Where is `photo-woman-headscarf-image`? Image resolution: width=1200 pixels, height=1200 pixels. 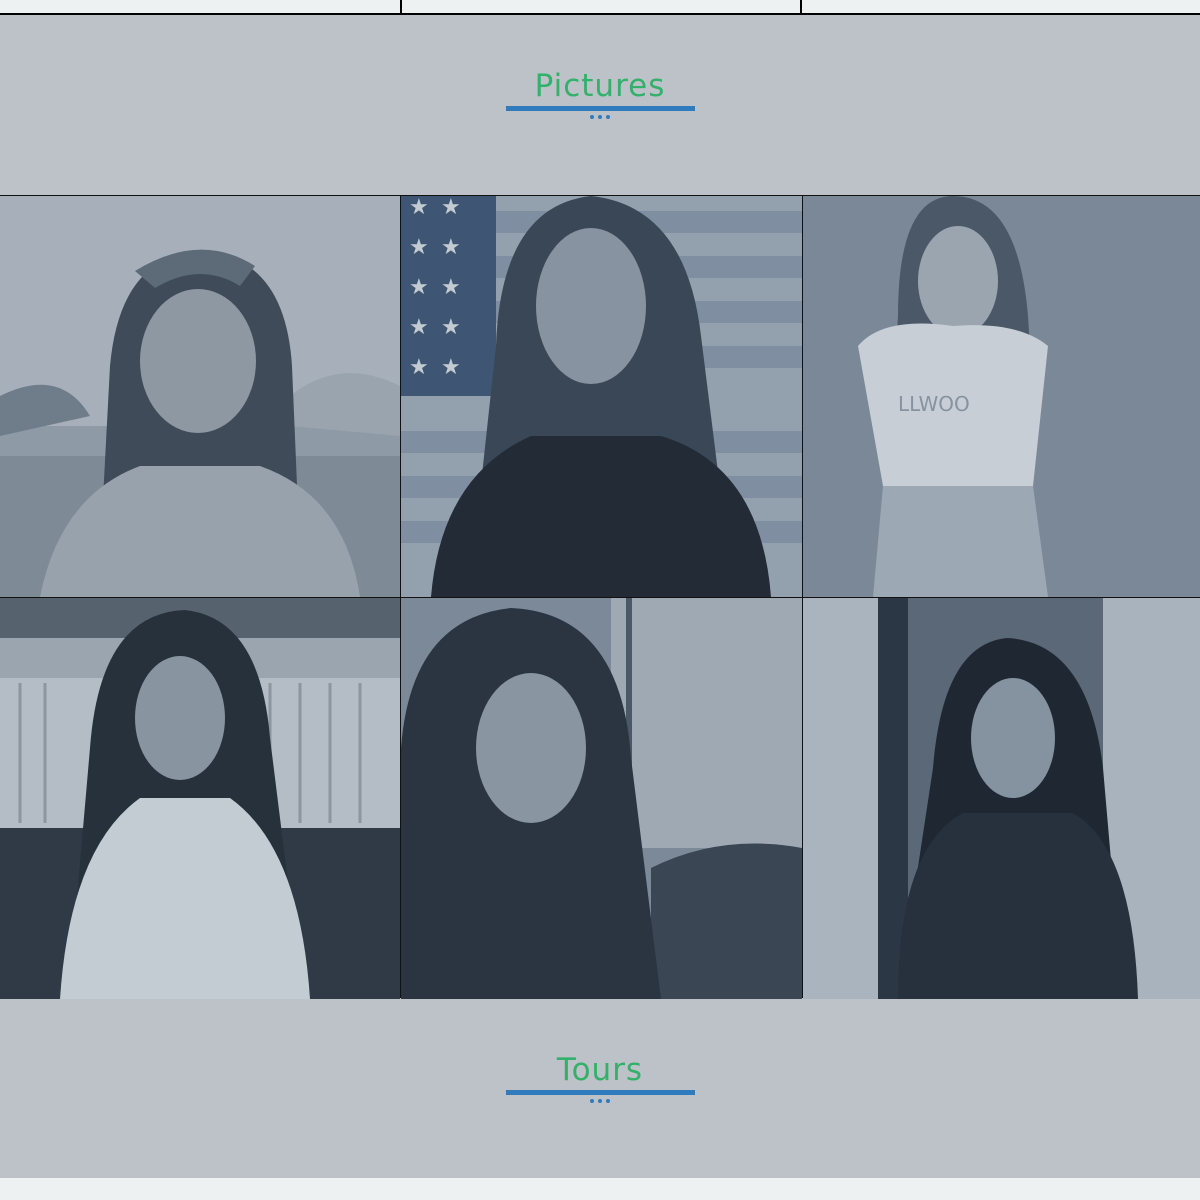 photo-woman-headscarf-image is located at coordinates (200, 396).